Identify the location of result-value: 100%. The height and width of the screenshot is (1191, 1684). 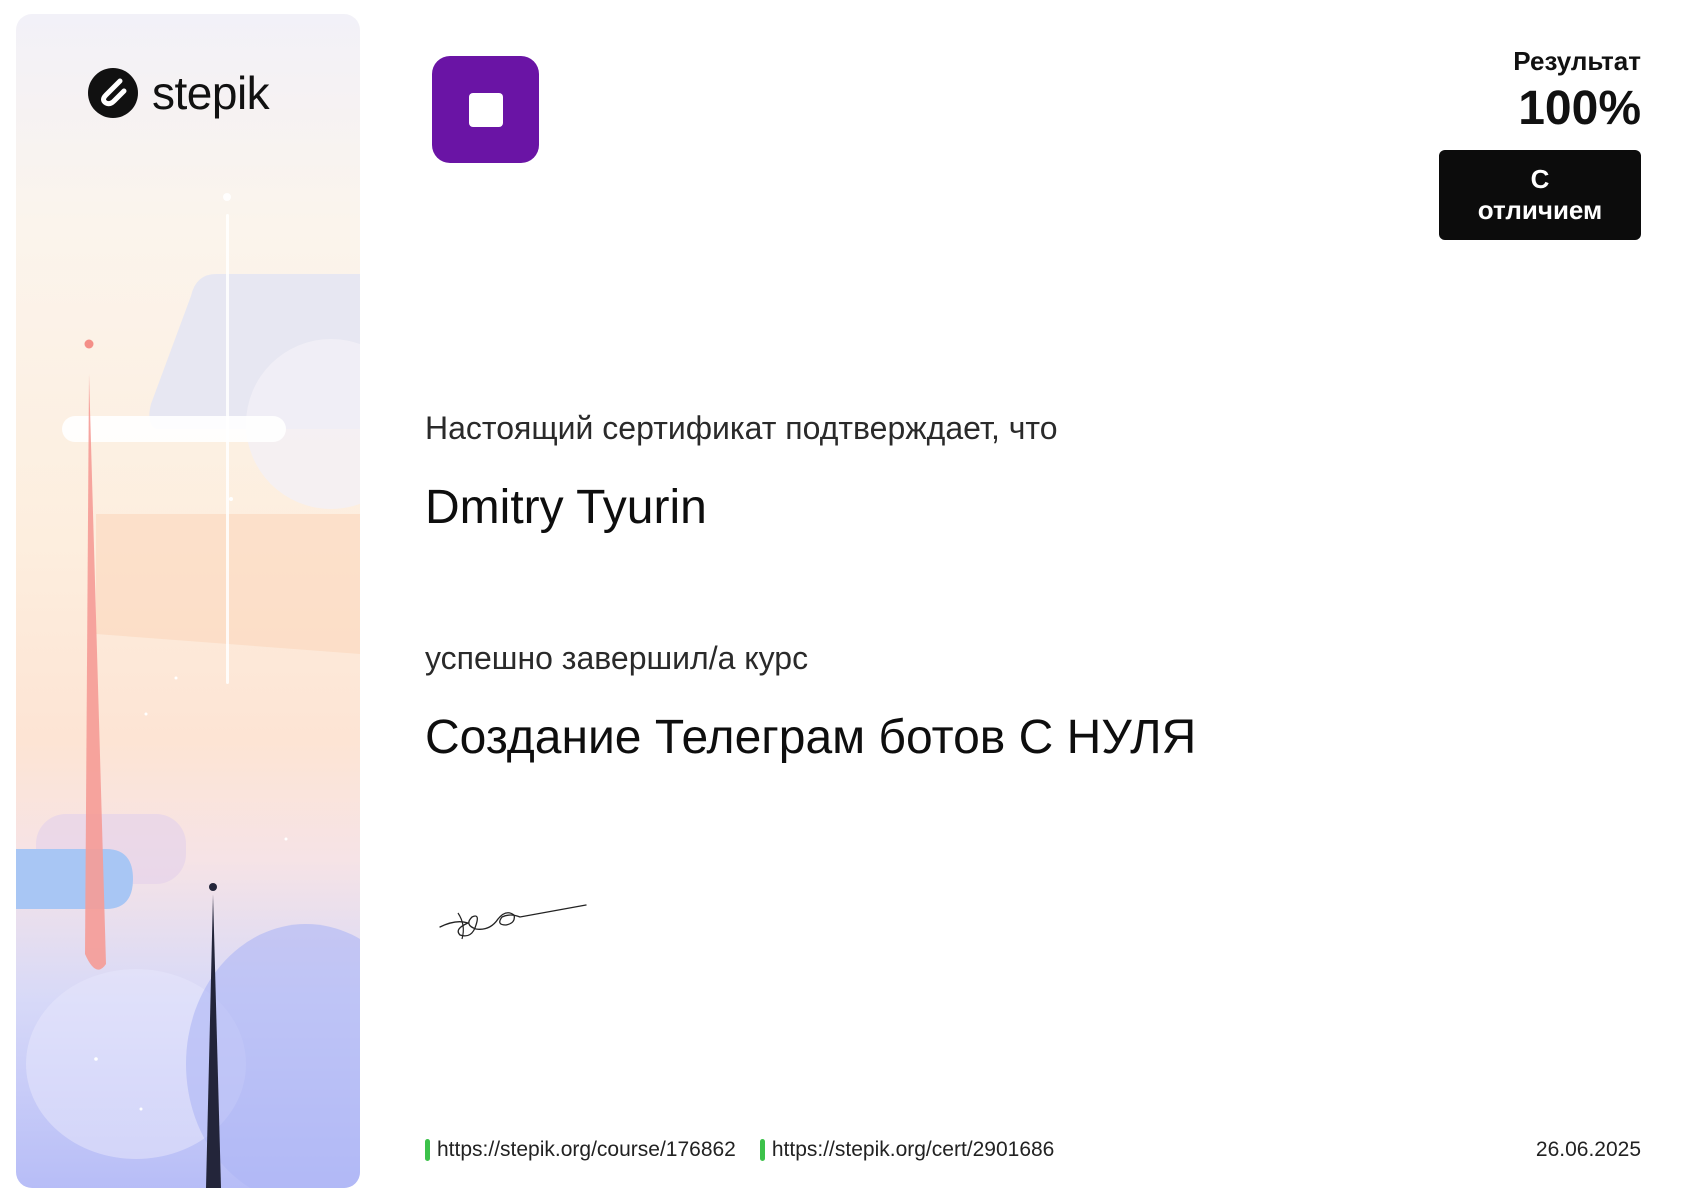
(1579, 108).